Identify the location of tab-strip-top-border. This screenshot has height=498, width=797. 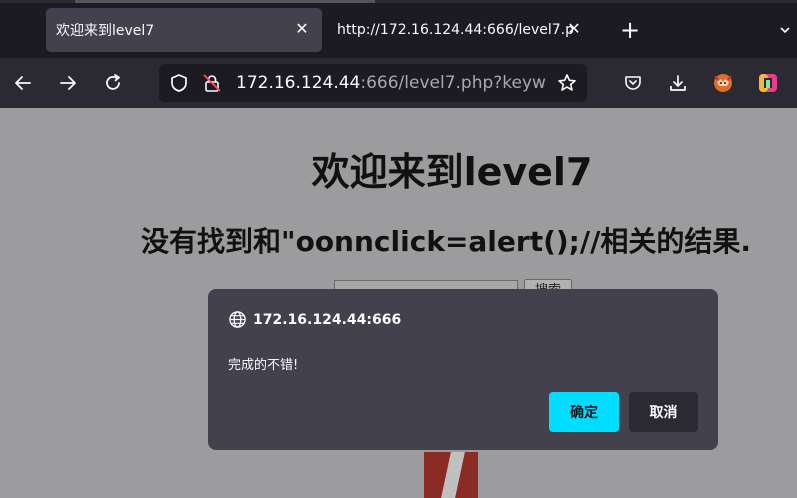
(398, 1).